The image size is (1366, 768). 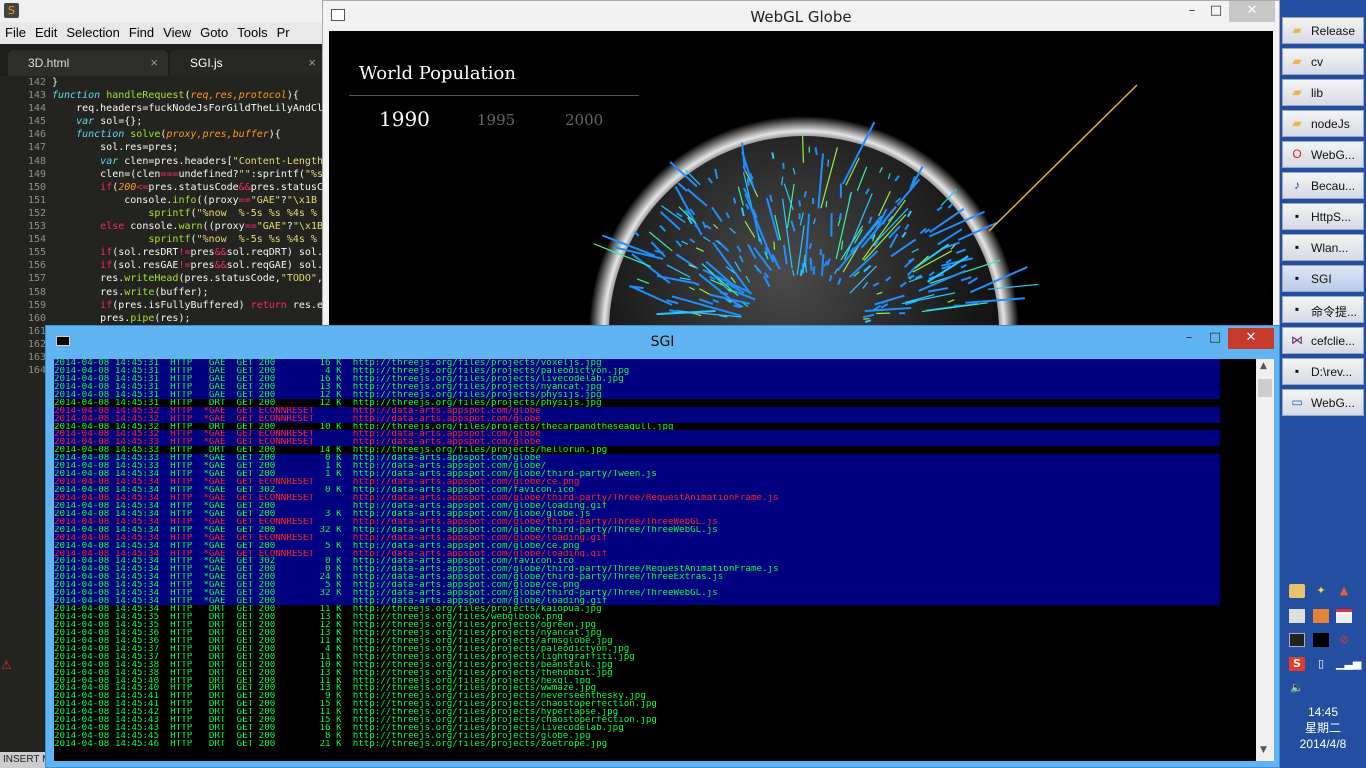 I want to click on menu-item-selection: Selection, so click(x=92, y=31).